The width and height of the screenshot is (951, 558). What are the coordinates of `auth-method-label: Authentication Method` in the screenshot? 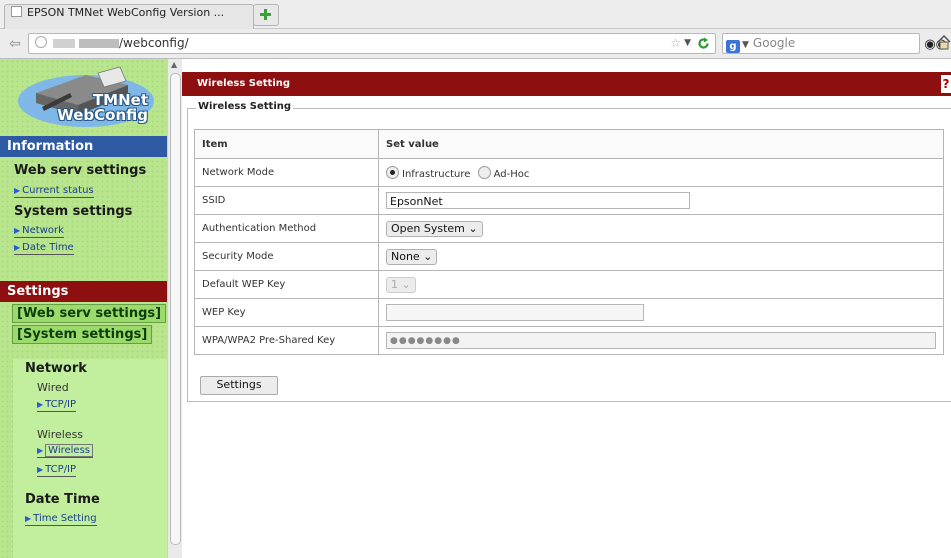 It's located at (286, 228).